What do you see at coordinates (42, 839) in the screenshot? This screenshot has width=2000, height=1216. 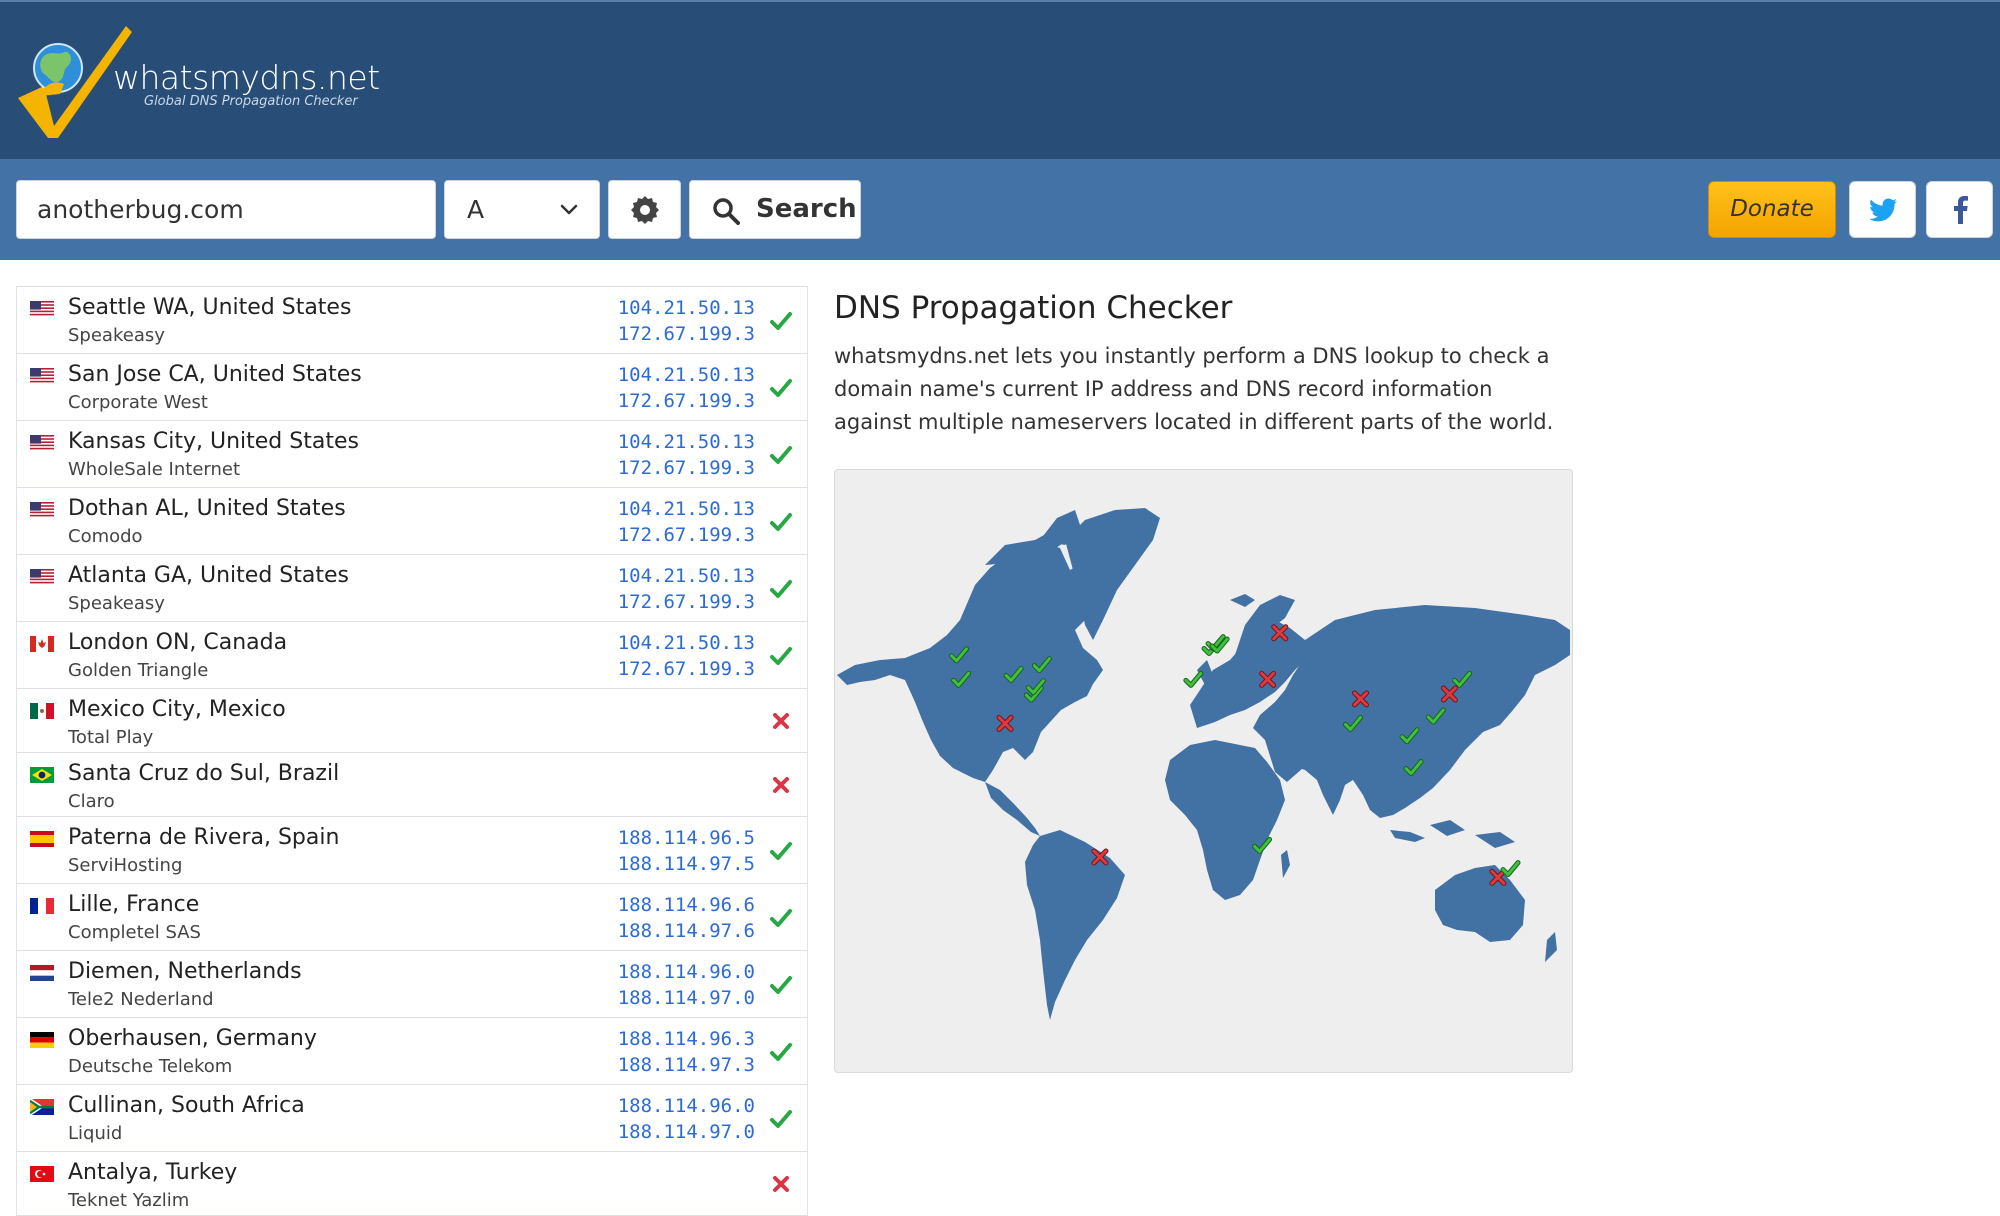 I see `es-flag-icon` at bounding box center [42, 839].